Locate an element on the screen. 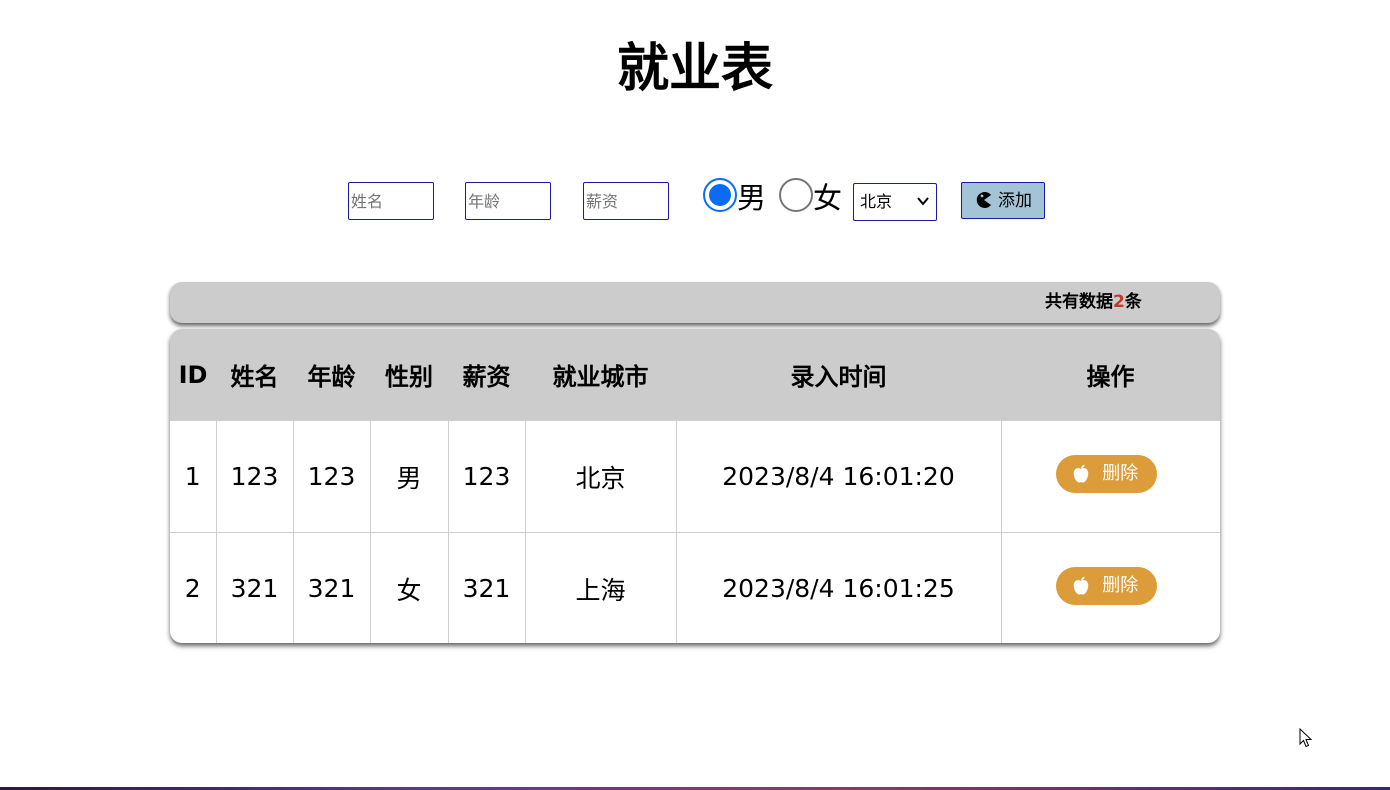  record-count-suffix: 条 is located at coordinates (1133, 302).